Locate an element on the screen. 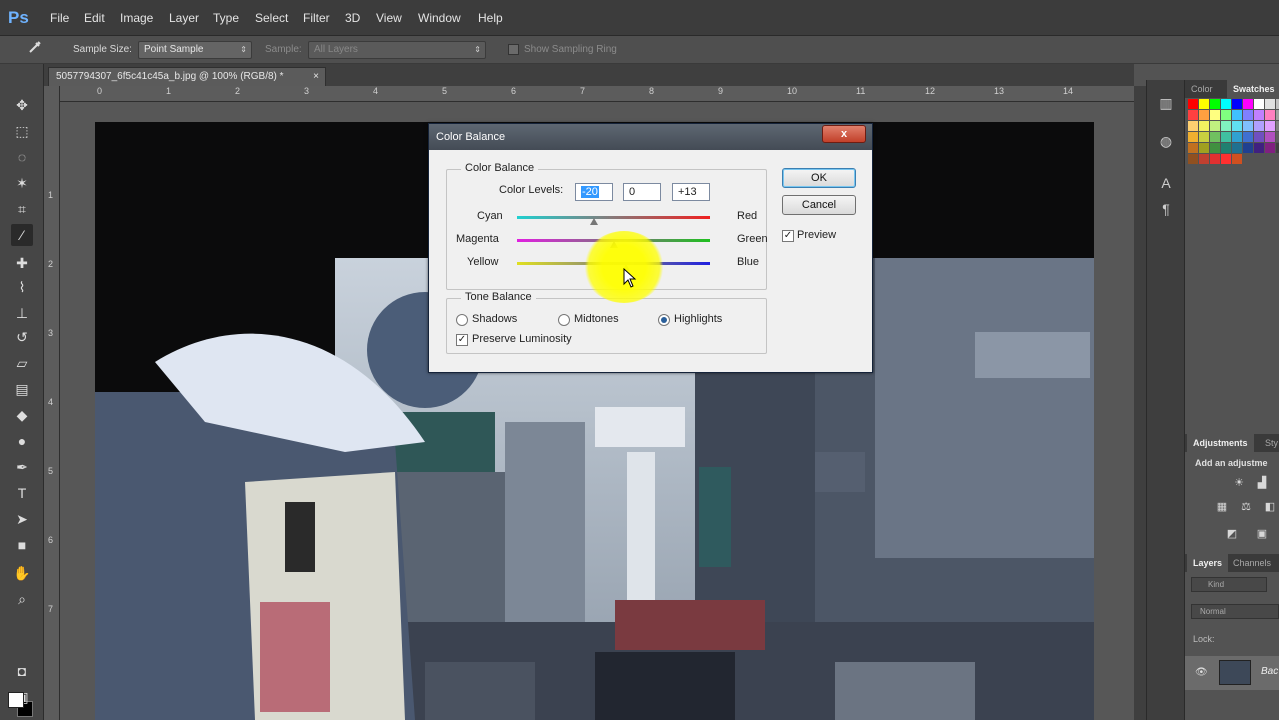 Image resolution: width=1279 pixels, height=720 pixels. stamp-tool-icon: ⊥ is located at coordinates (22, 313).